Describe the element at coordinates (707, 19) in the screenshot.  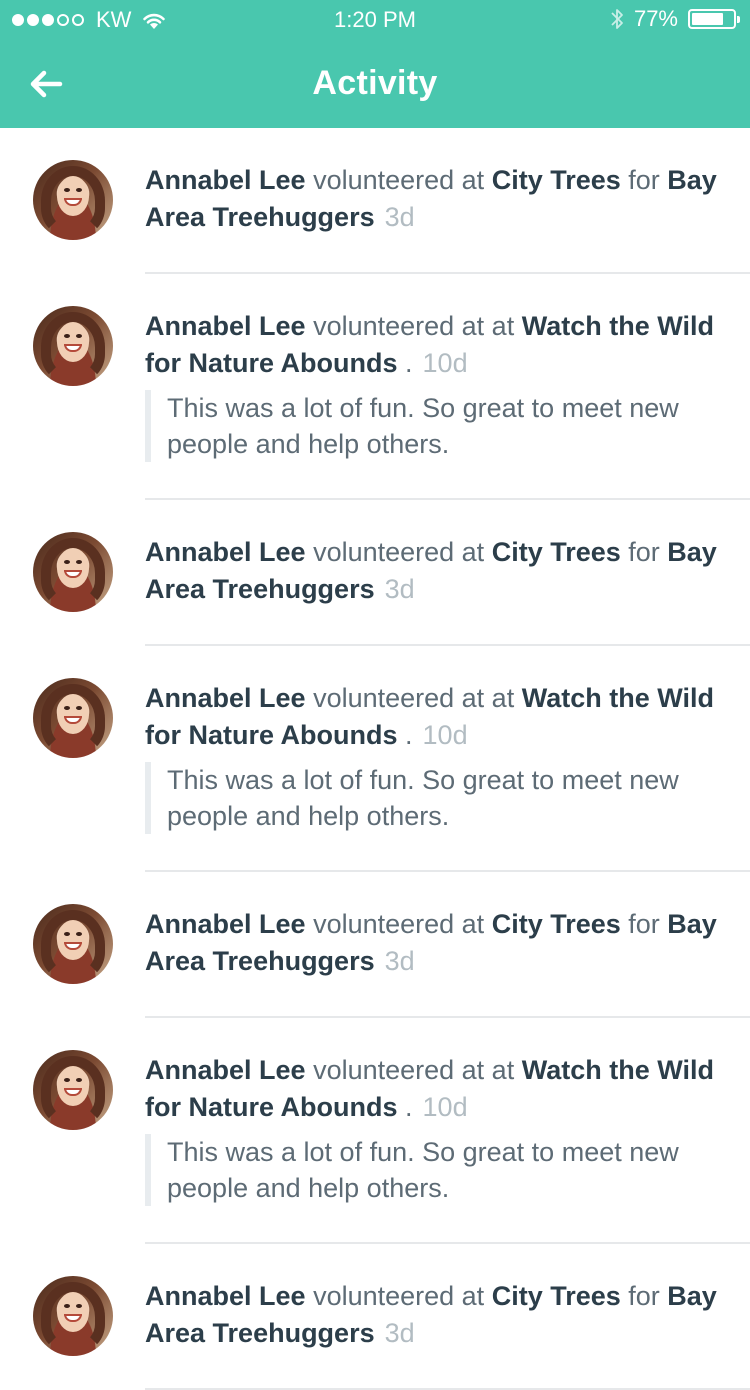
I see `battery-level` at that location.